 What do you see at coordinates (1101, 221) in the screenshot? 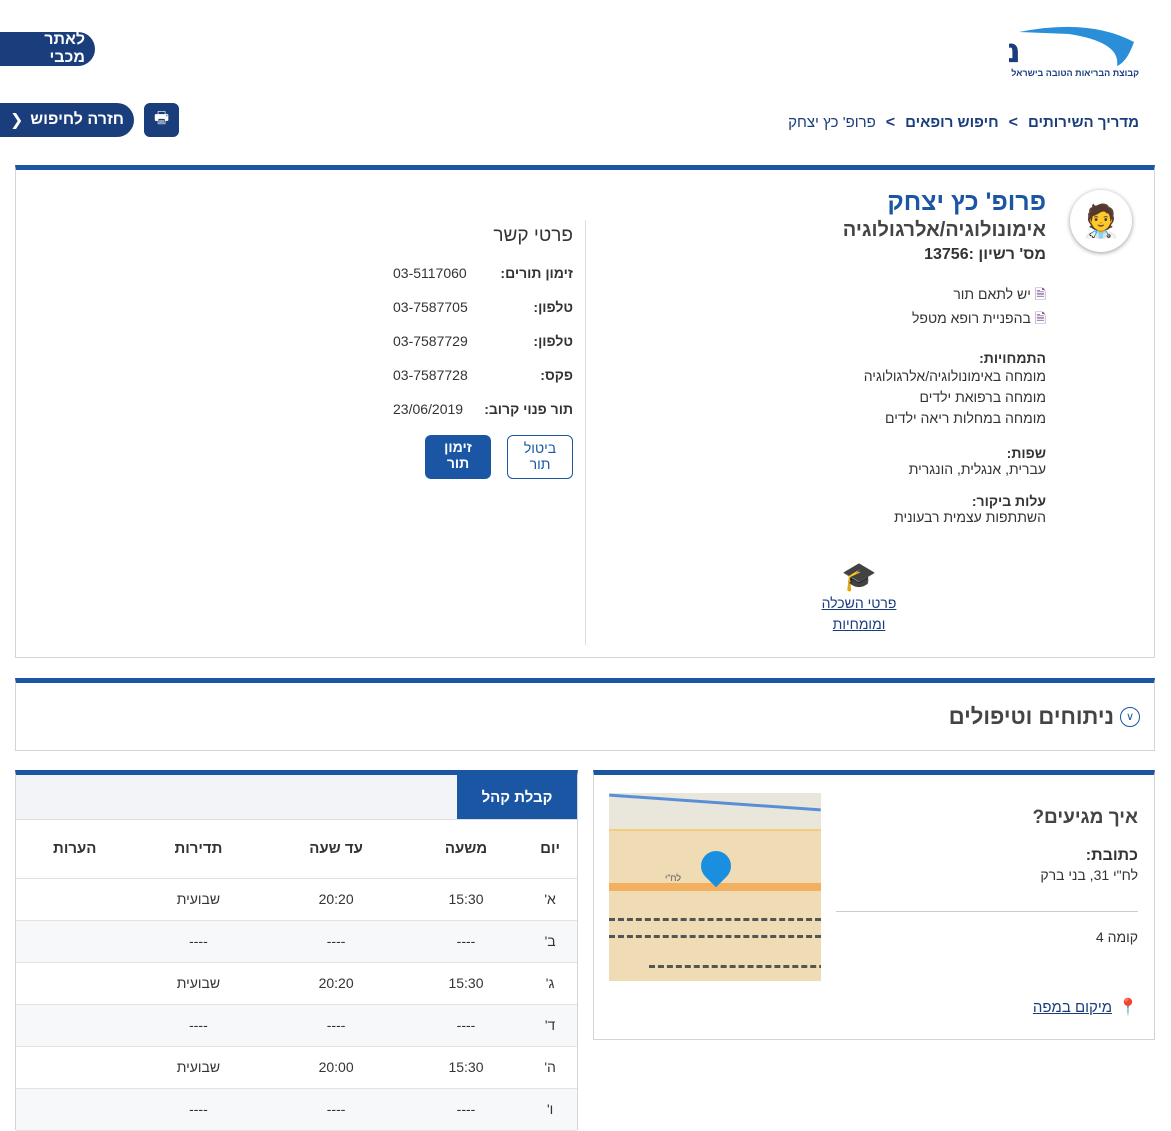
I see `doctor-avatar-icon: 🧑‍⚕` at bounding box center [1101, 221].